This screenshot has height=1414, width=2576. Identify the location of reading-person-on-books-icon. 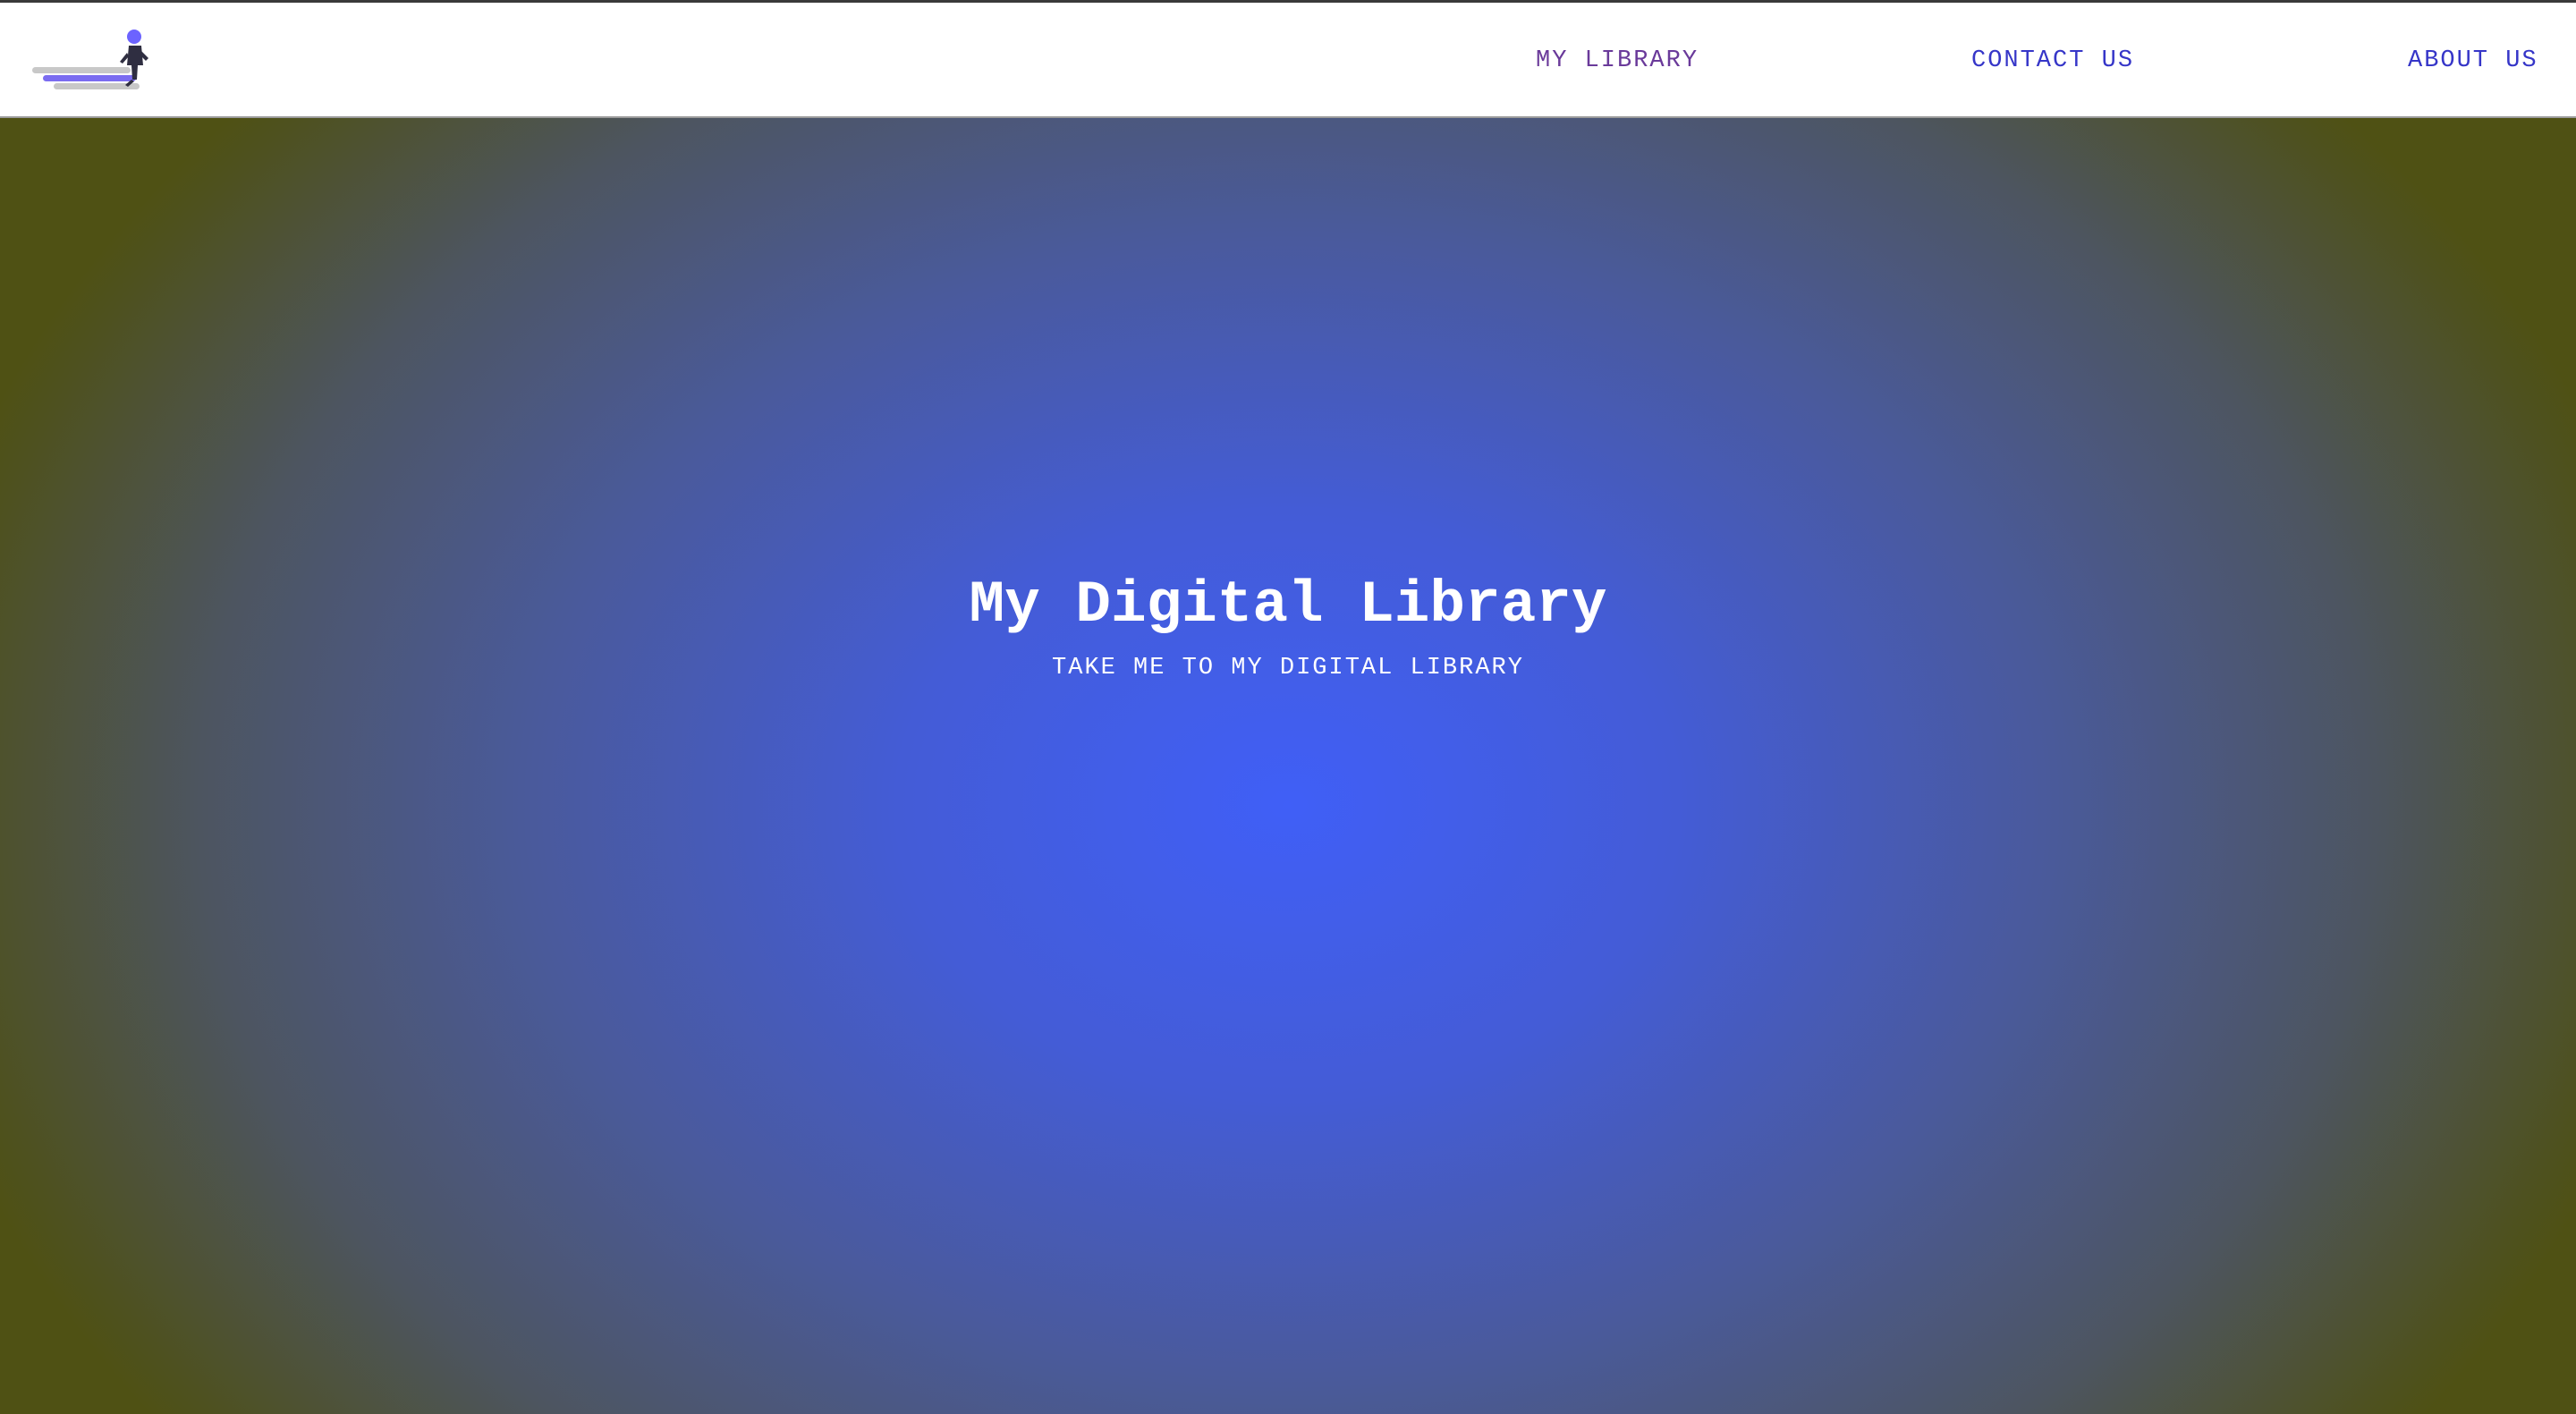
(90, 59).